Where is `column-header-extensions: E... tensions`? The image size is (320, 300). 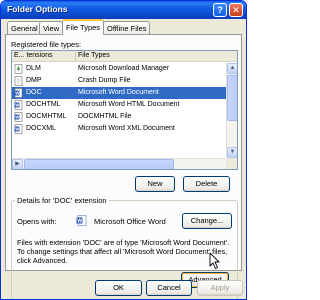 column-header-extensions: E... tensions is located at coordinates (33, 55).